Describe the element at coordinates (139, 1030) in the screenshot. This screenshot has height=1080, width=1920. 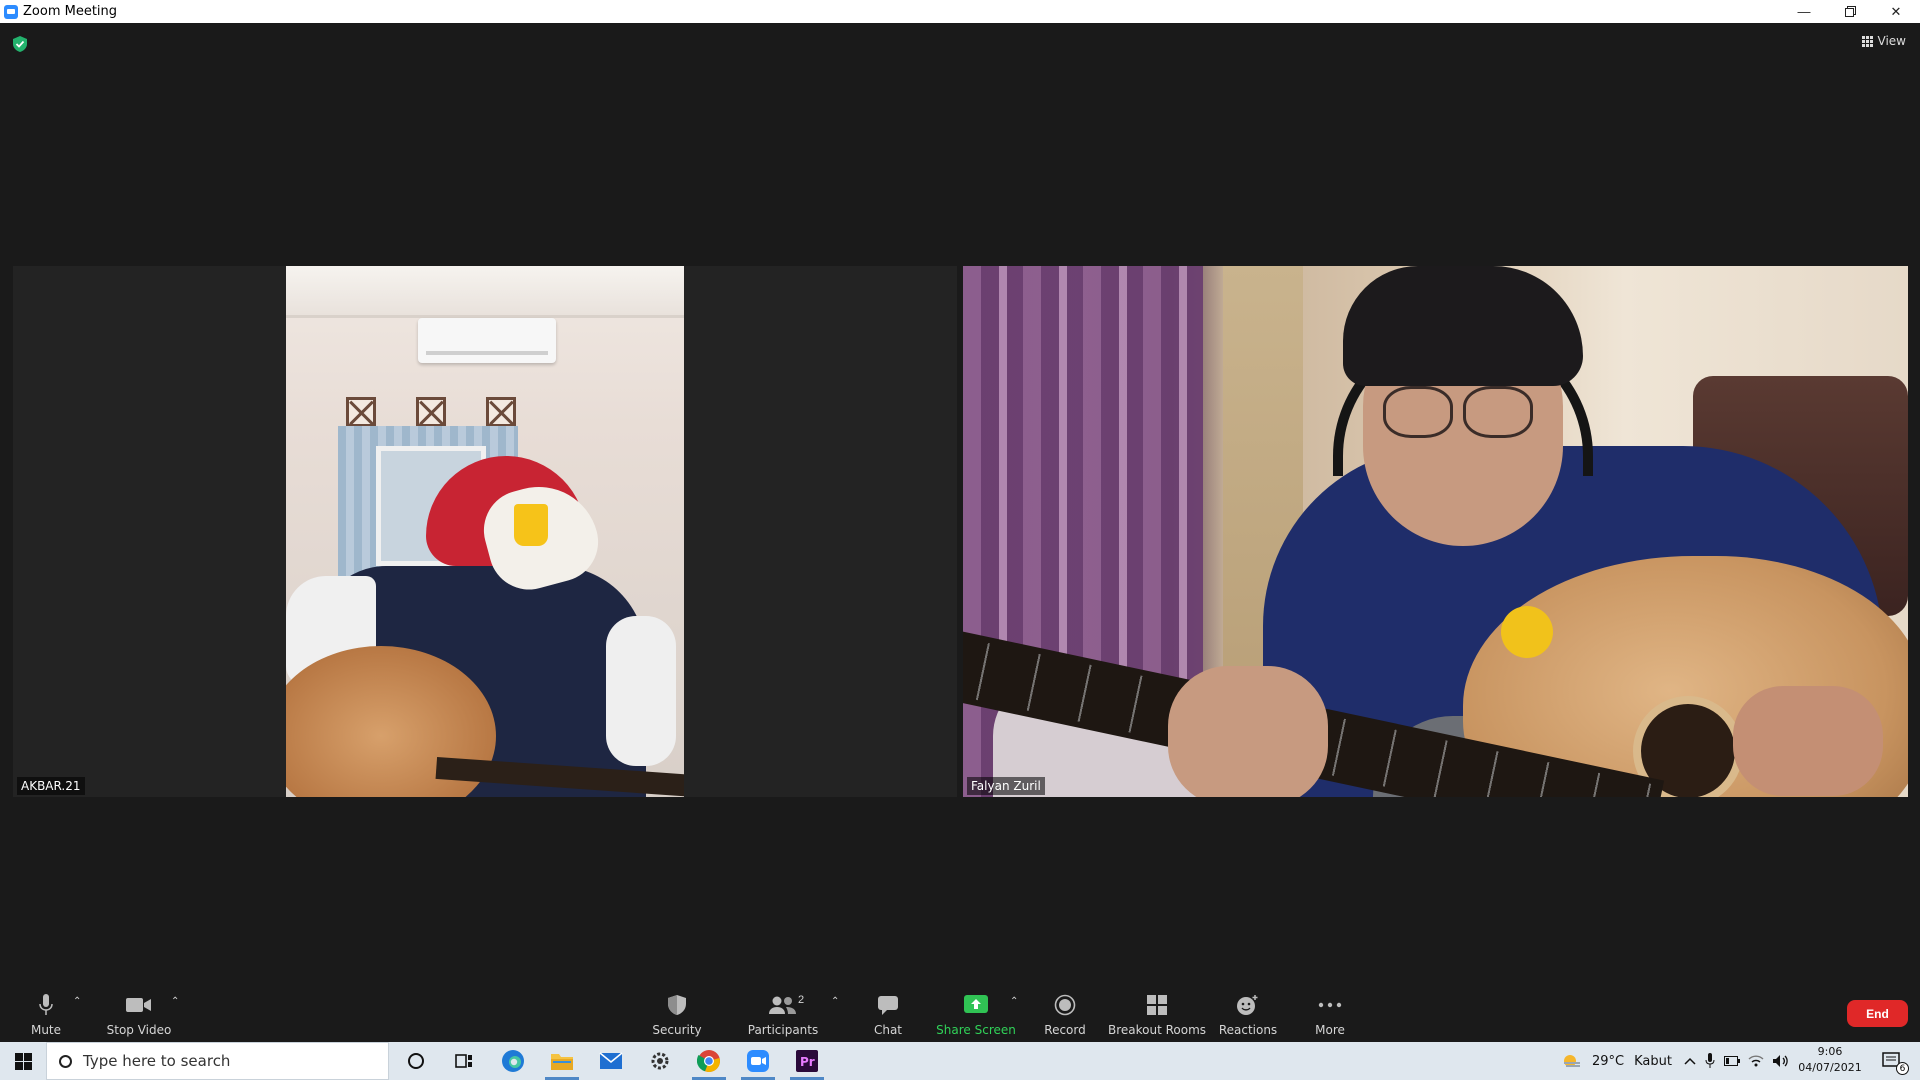
I see `stop-video-label: Stop Video` at that location.